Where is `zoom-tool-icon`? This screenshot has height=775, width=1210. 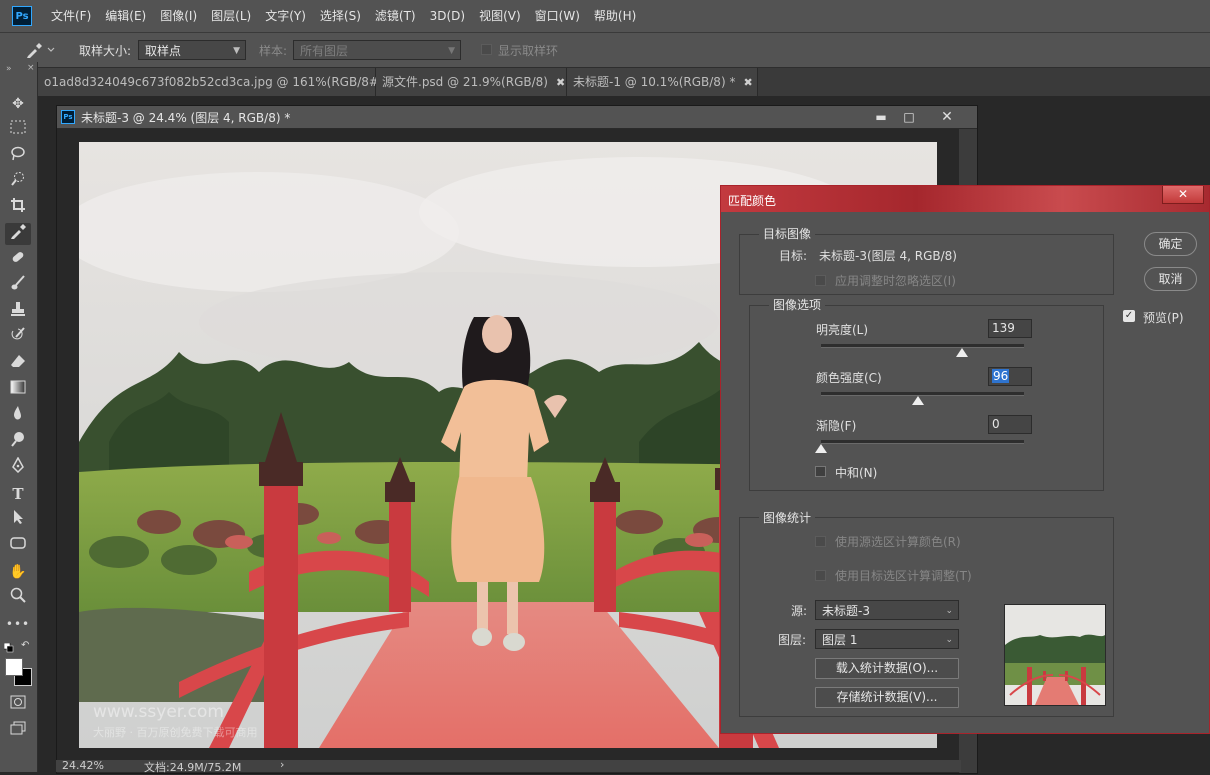 zoom-tool-icon is located at coordinates (18, 598).